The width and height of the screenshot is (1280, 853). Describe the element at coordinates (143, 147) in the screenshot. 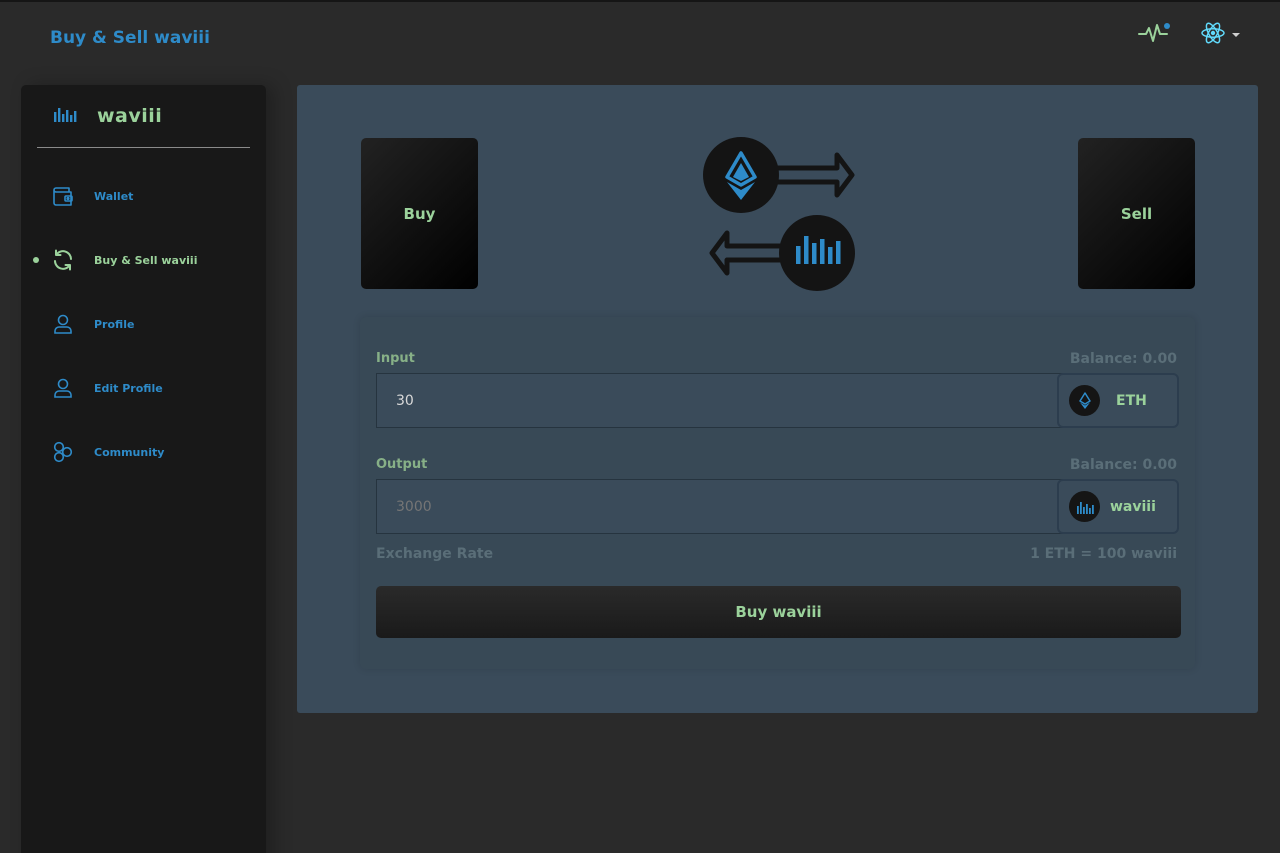

I see `sidebar-divider` at that location.